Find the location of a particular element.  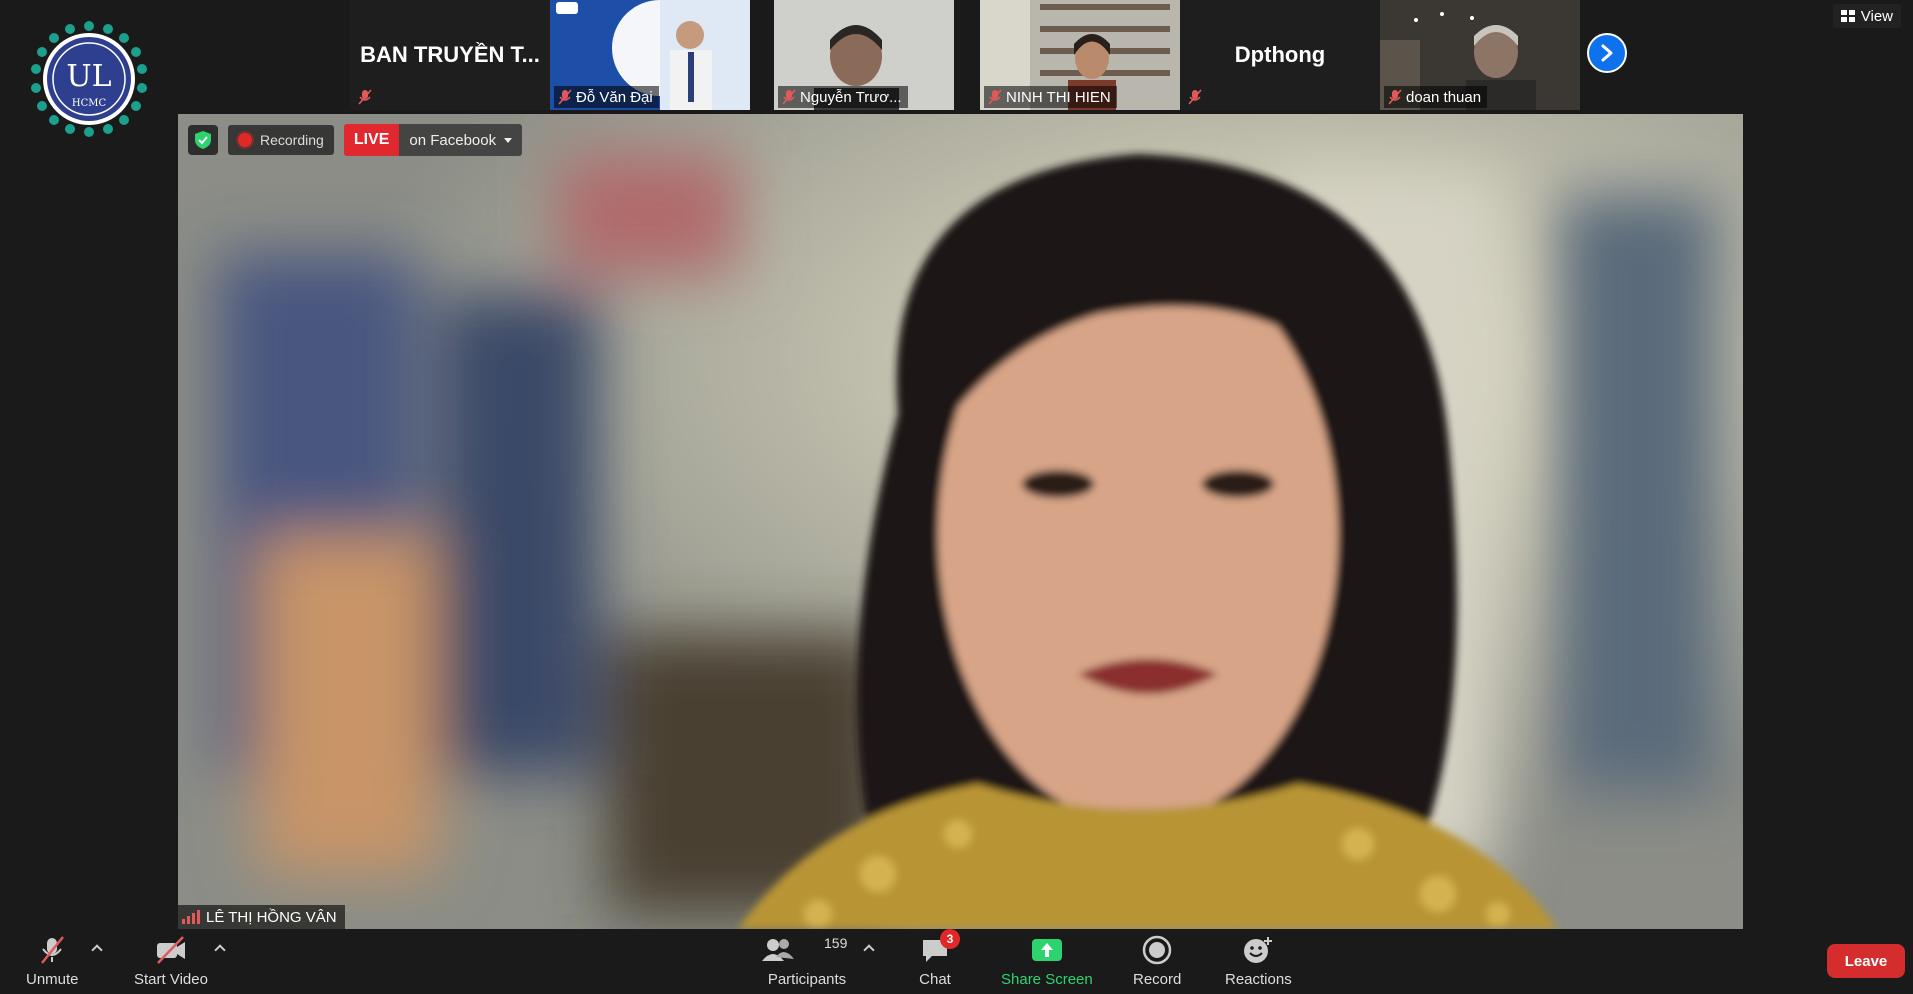

meeting-status-bar: Recording LIVE on Facebook is located at coordinates (355, 140).